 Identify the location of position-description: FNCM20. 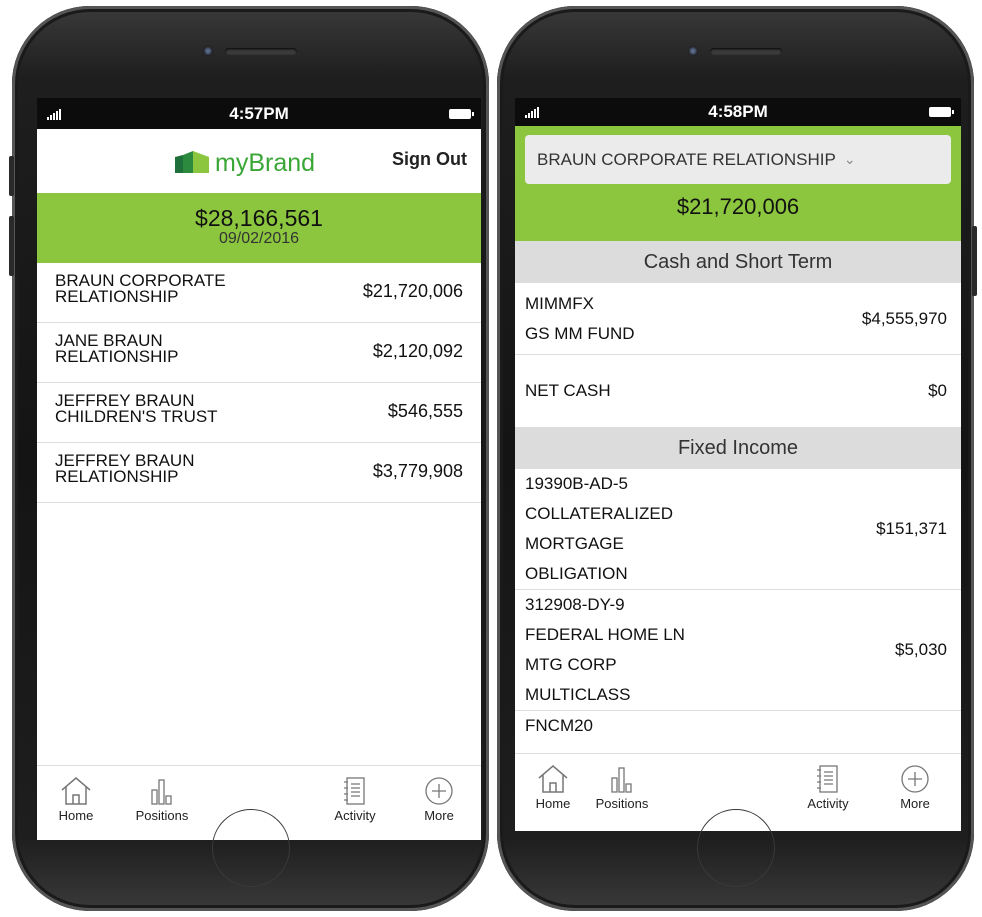
(559, 726).